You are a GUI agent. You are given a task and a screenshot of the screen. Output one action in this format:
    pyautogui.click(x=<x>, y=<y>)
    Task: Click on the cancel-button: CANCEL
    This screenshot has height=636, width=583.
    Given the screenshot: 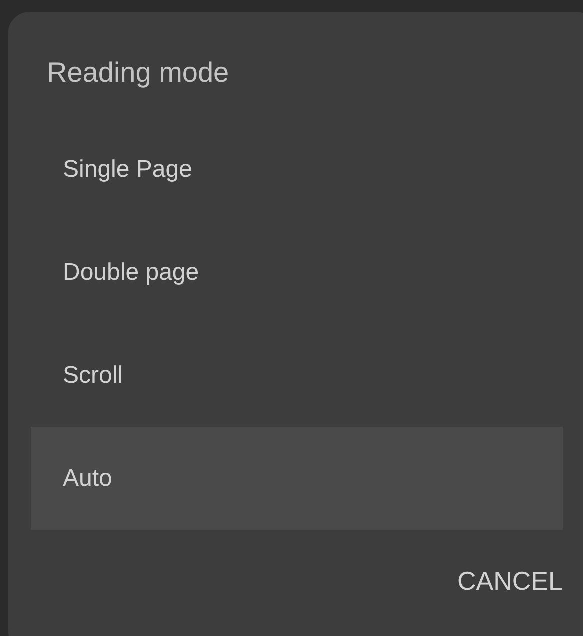 What is the action you would take?
    pyautogui.click(x=510, y=581)
    